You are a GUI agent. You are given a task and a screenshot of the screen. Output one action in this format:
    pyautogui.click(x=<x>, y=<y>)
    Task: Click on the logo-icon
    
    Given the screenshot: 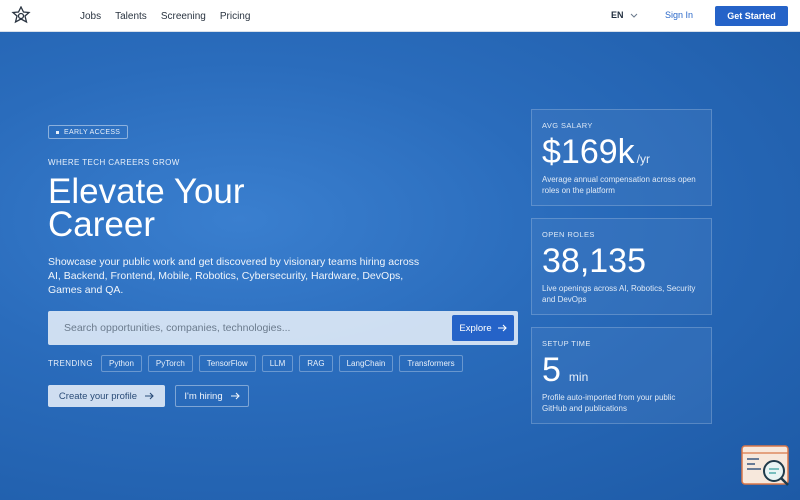 What is the action you would take?
    pyautogui.click(x=21, y=16)
    